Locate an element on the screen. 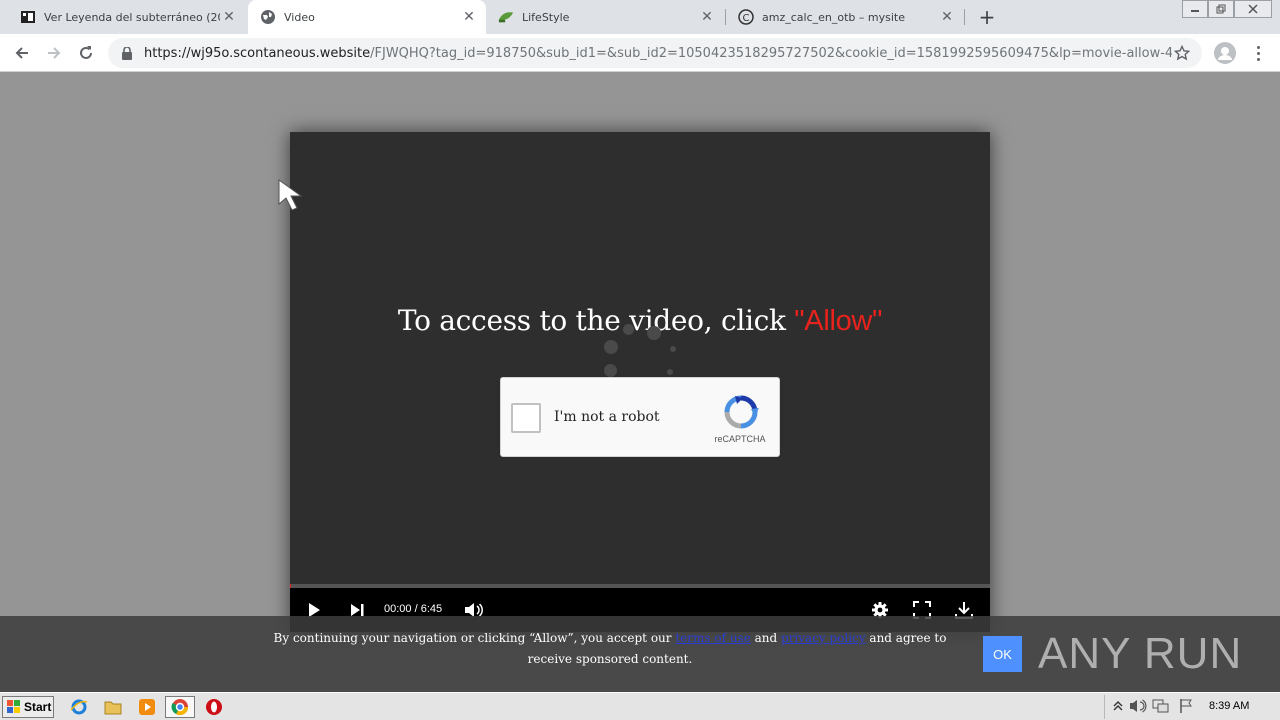  speaker-icon is located at coordinates (1138, 706).